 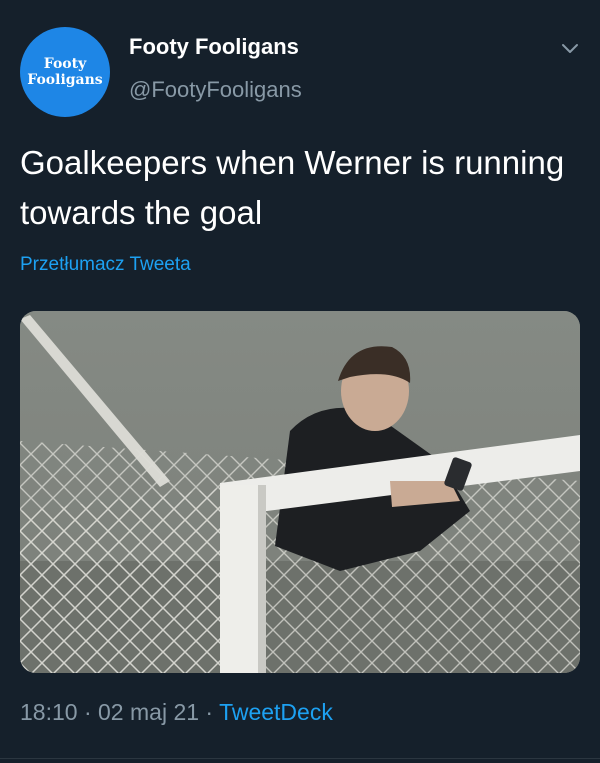 I want to click on tweet-date: 02 maj 21, so click(x=148, y=712).